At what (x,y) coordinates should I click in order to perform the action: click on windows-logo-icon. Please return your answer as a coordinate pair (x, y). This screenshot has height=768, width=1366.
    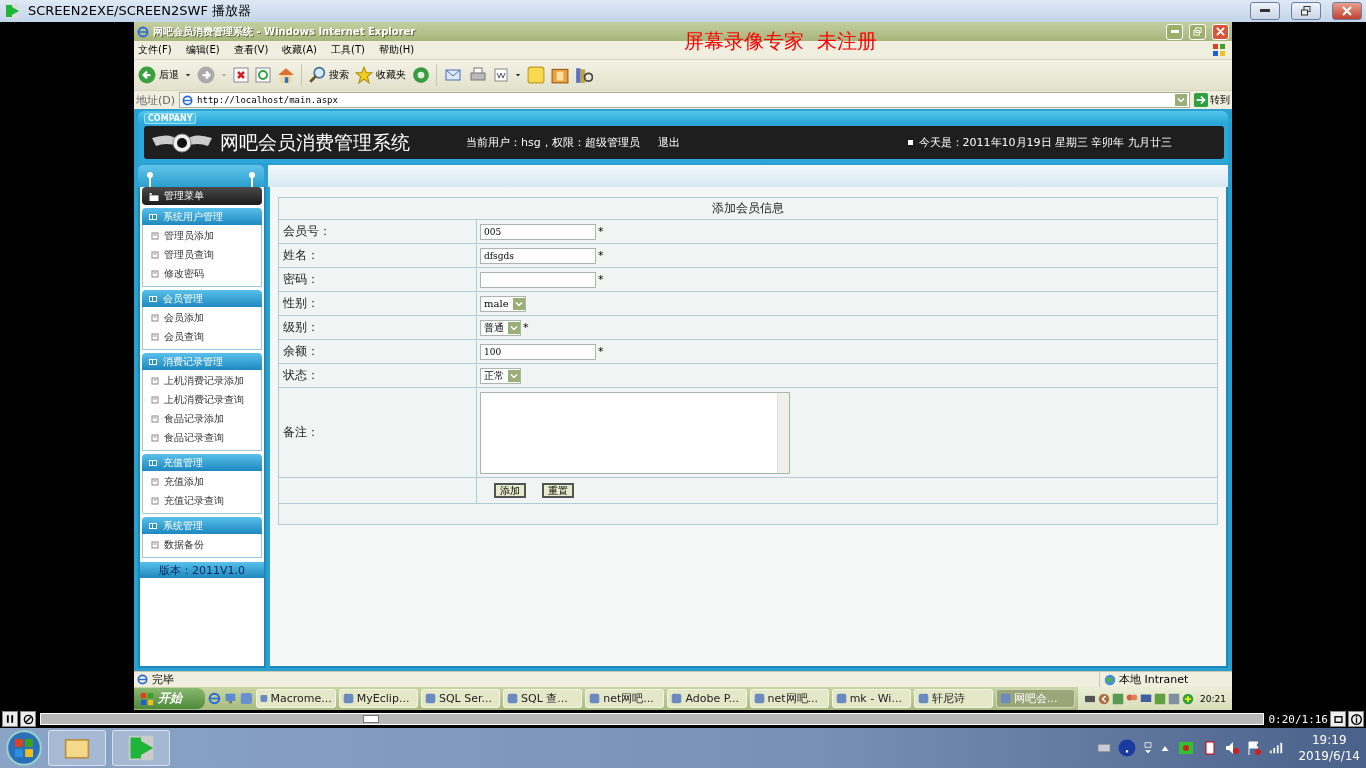
    Looking at the image, I should click on (1219, 50).